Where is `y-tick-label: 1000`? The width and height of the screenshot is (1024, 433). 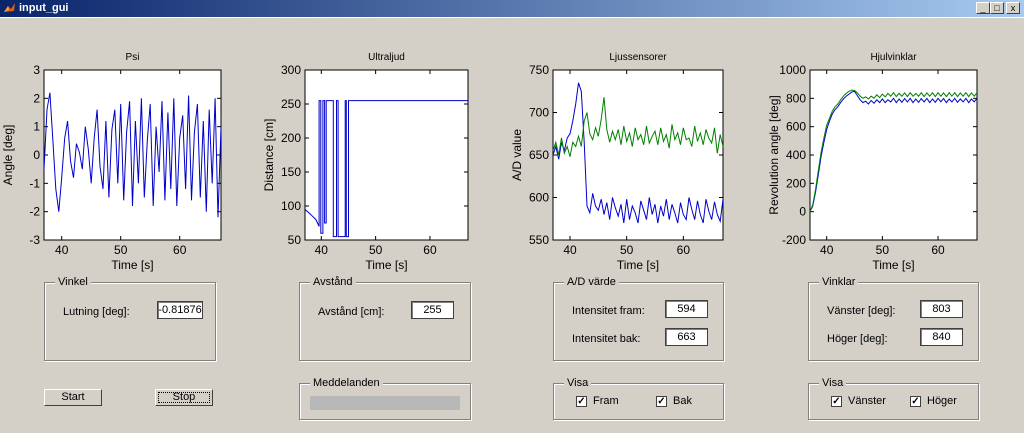 y-tick-label: 1000 is located at coordinates (792, 70).